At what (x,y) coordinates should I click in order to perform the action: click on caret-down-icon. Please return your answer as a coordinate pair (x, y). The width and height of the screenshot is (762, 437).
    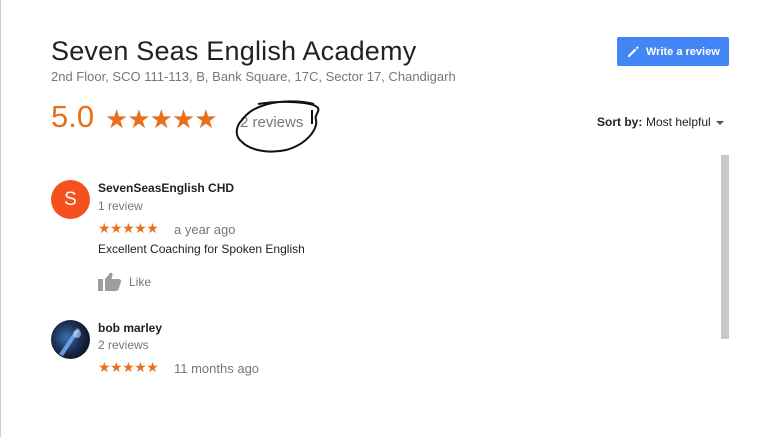
    Looking at the image, I should click on (720, 123).